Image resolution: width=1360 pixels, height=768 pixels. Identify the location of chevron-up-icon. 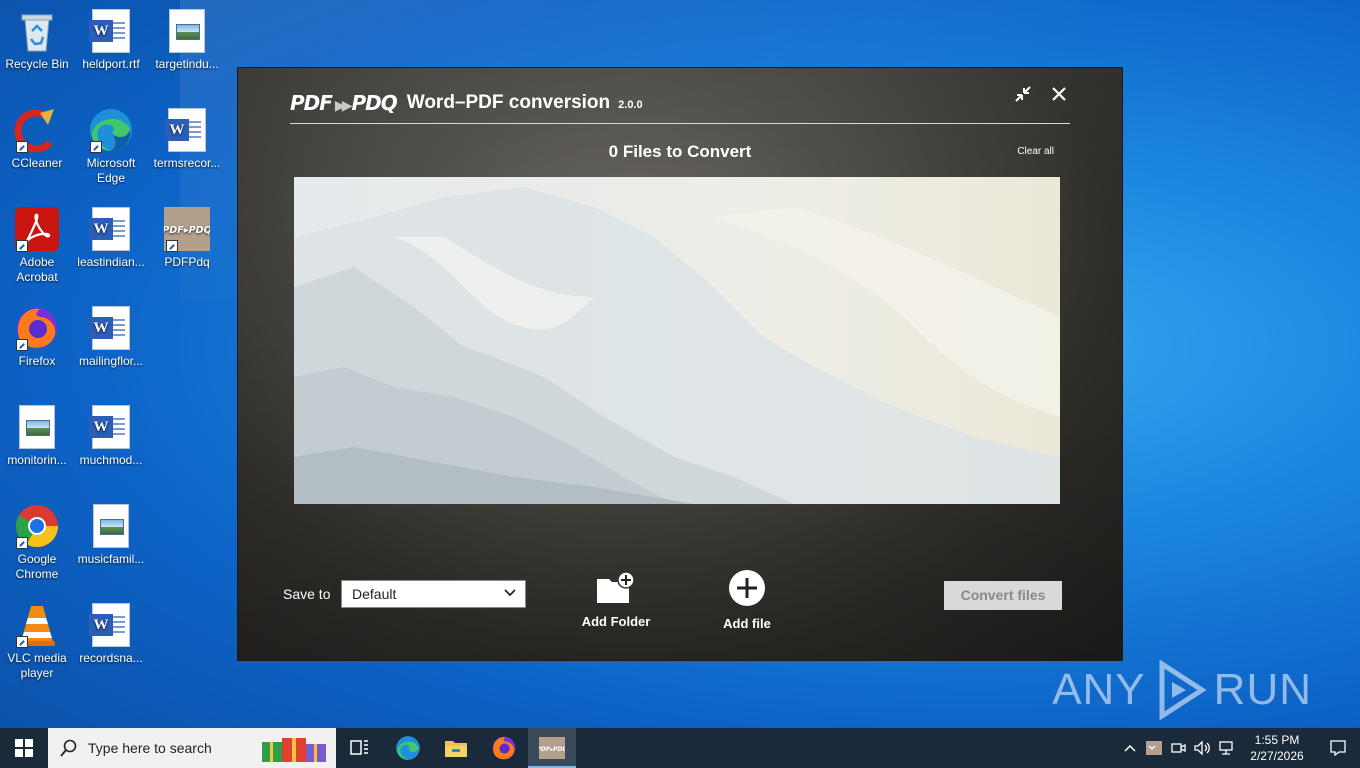
(1130, 748).